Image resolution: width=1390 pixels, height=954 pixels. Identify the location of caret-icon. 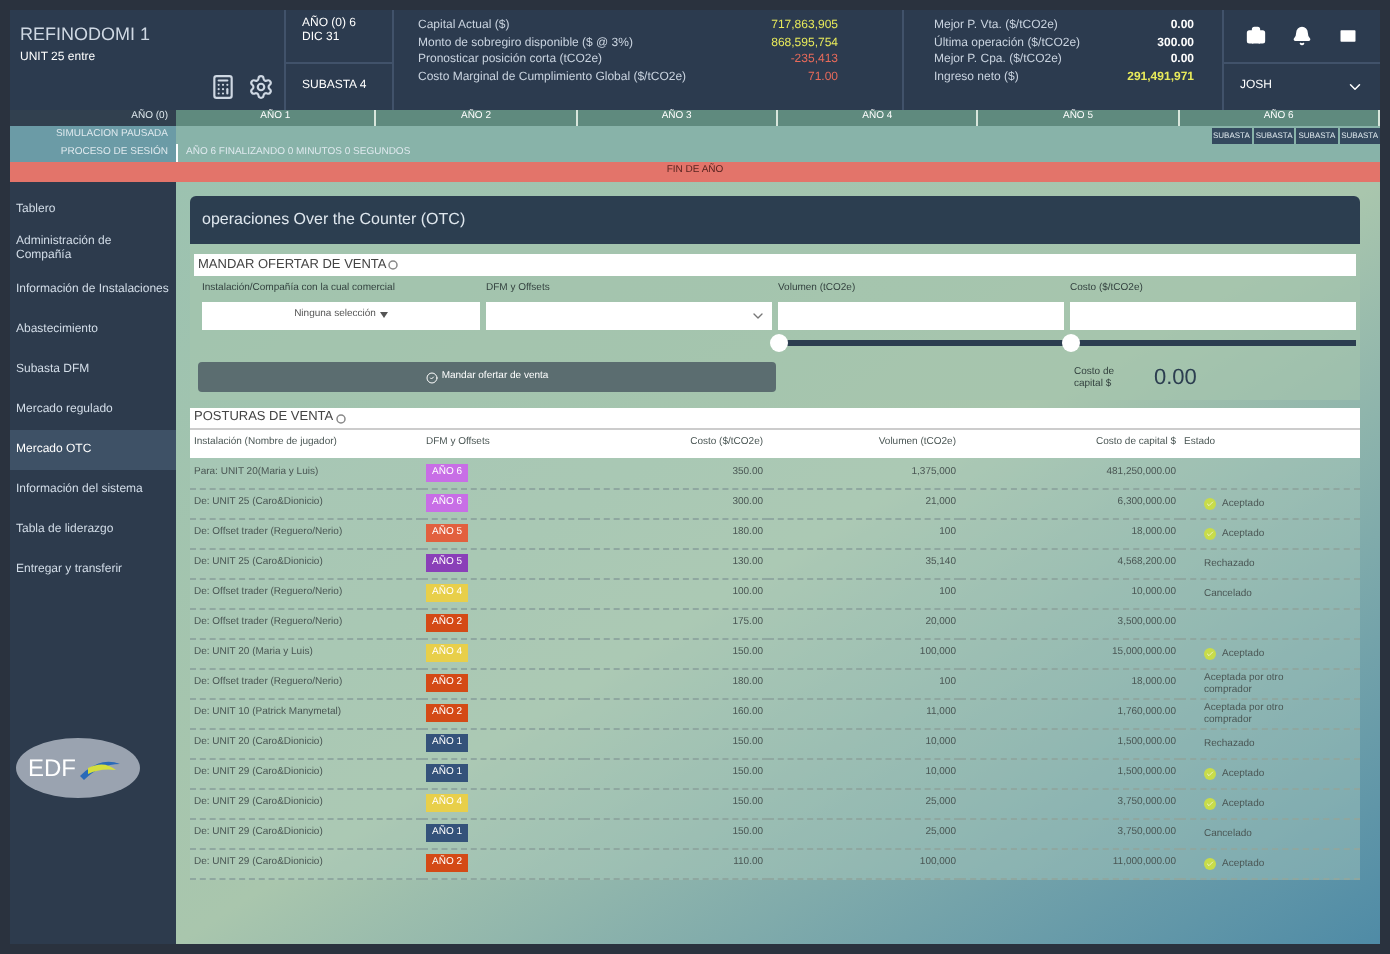
(383, 315).